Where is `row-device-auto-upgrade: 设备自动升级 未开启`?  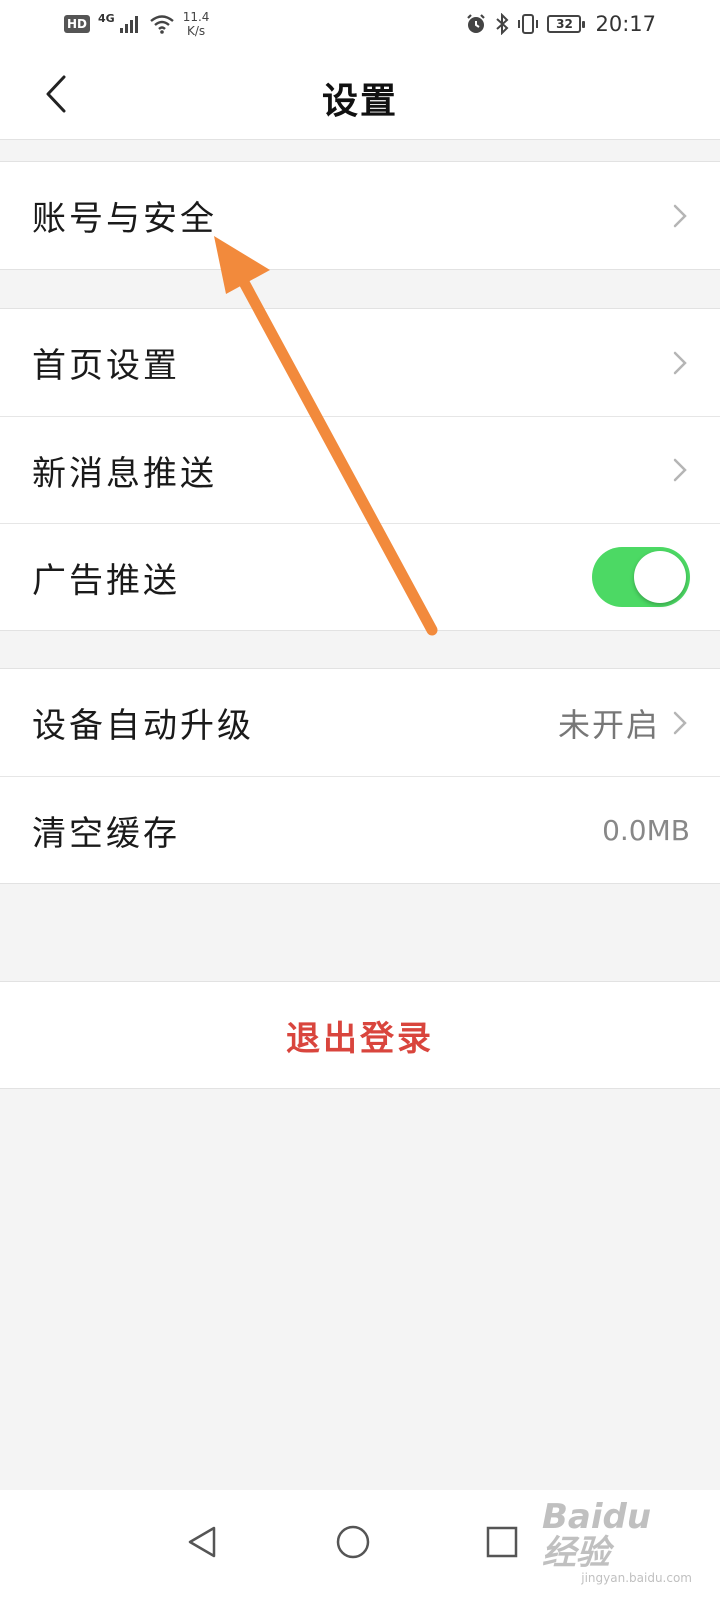 row-device-auto-upgrade: 设备自动升级 未开启 is located at coordinates (360, 722).